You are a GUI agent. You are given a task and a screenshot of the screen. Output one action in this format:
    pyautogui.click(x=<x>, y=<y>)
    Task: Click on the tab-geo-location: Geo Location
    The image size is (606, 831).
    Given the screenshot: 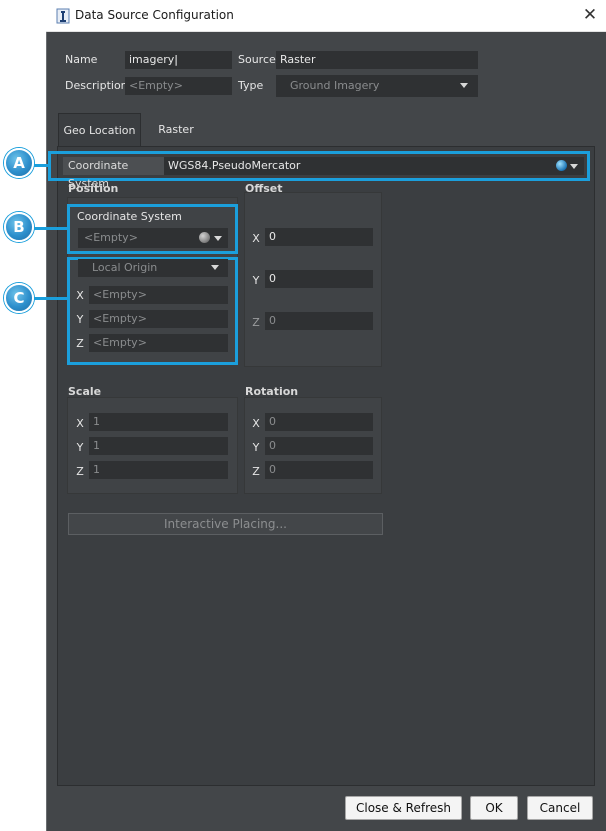 What is the action you would take?
    pyautogui.click(x=99, y=130)
    